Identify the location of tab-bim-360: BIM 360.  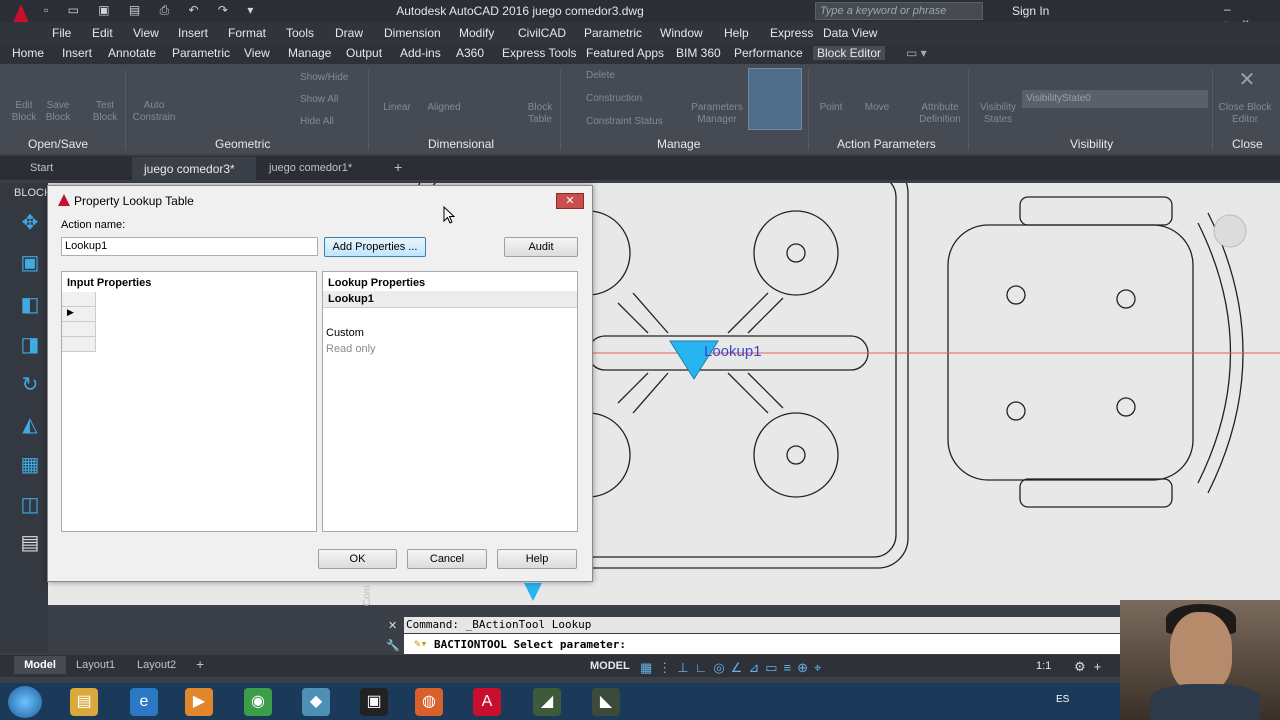
(698, 53).